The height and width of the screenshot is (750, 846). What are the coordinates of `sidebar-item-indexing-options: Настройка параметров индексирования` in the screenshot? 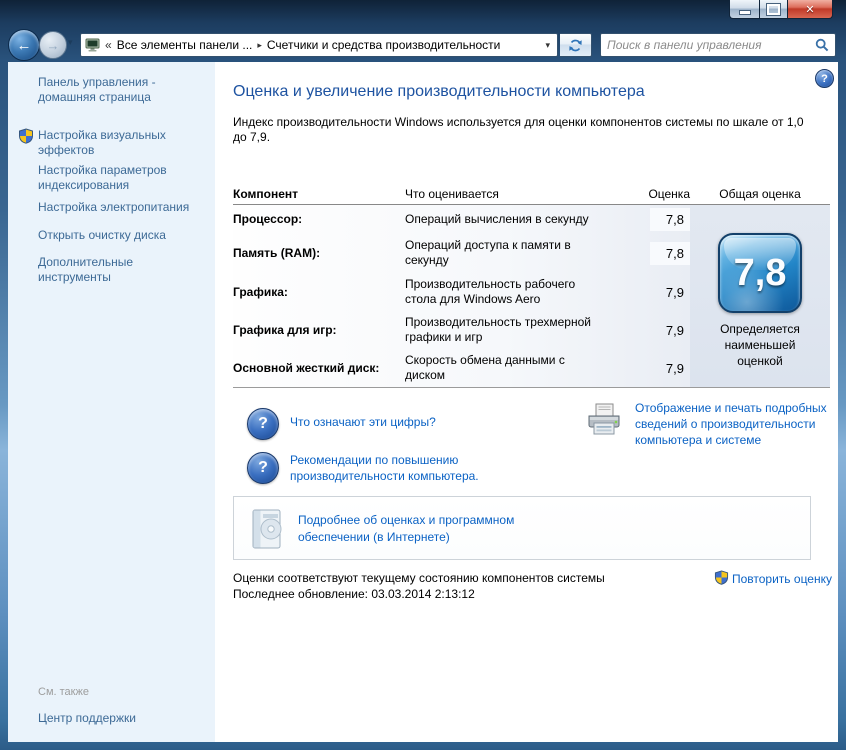 It's located at (123, 178).